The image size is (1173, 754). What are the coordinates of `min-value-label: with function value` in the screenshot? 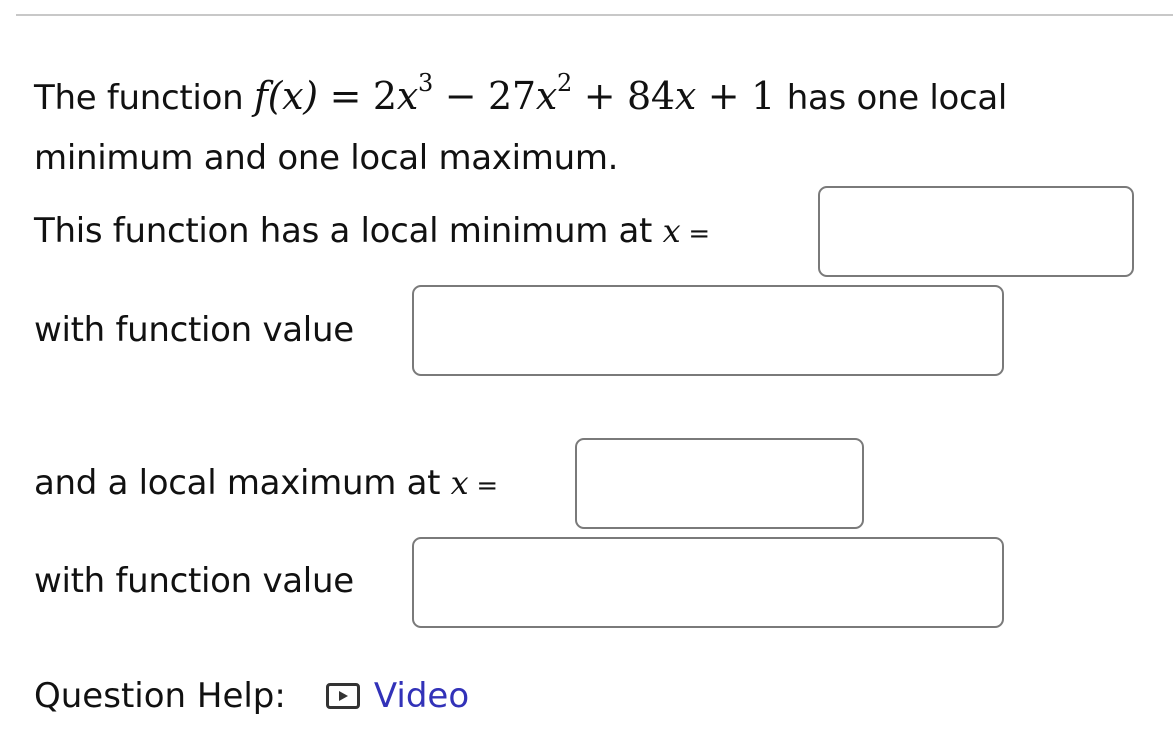 It's located at (194, 330).